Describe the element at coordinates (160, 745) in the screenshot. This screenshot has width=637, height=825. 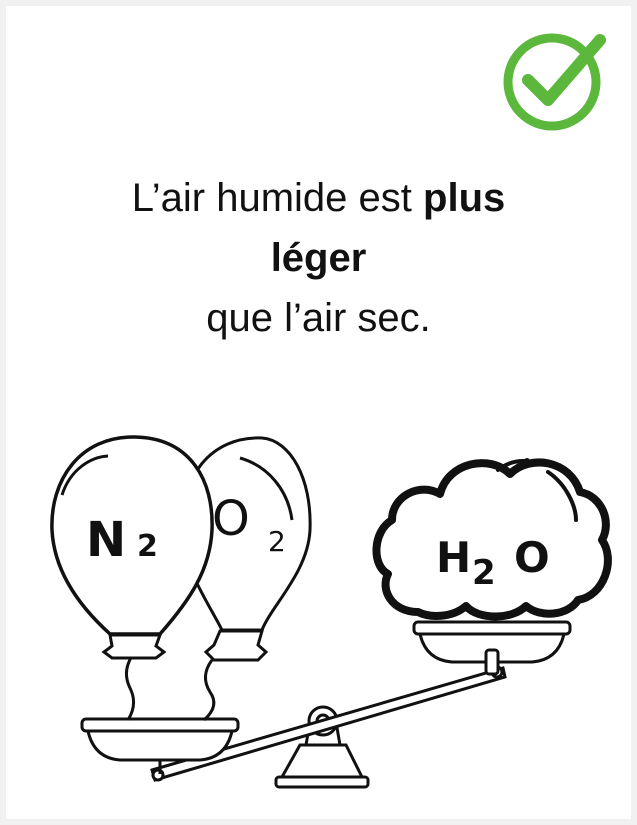
I see `left-pan` at that location.